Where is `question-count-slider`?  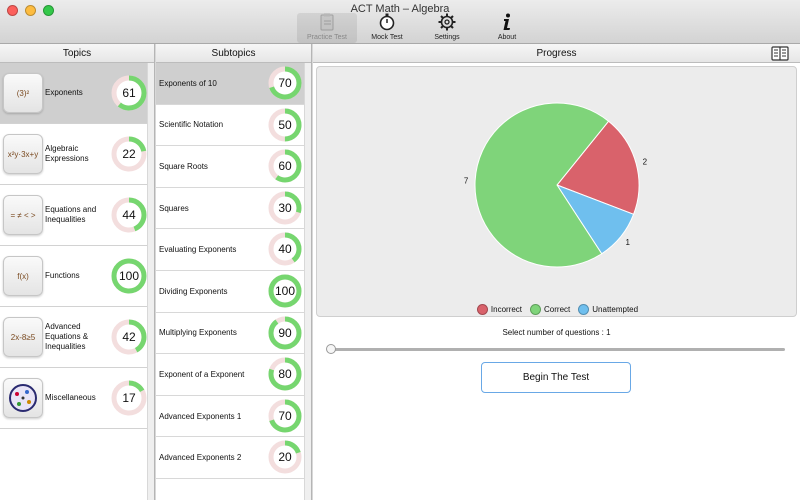
question-count-slider is located at coordinates (556, 349).